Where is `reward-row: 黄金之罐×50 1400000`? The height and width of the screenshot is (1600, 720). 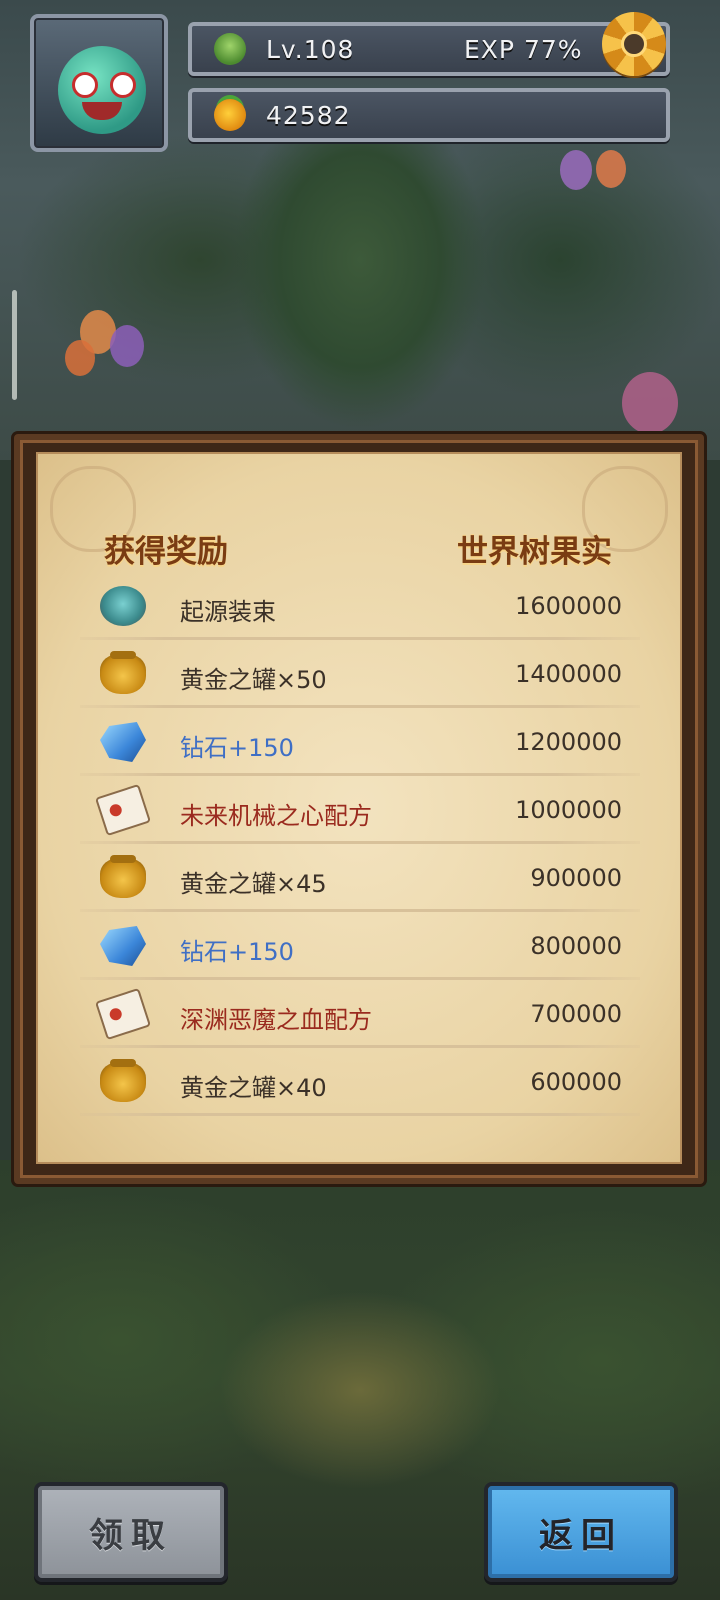 reward-row: 黄金之罐×50 1400000 is located at coordinates (360, 674).